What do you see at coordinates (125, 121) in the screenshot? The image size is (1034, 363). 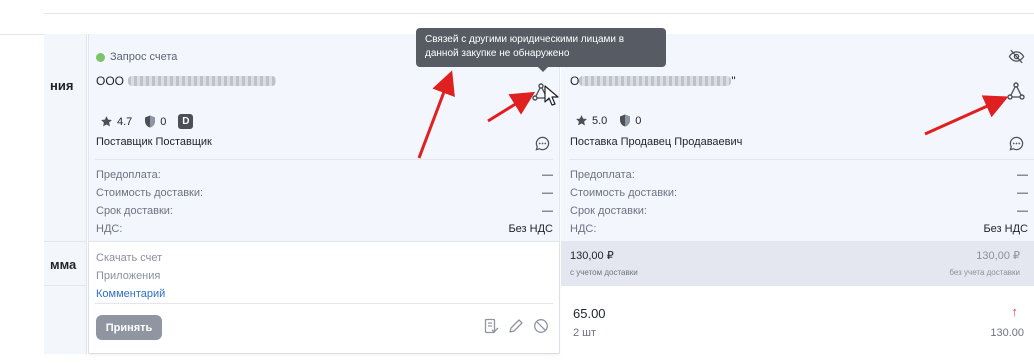 I see `rating-value: 4.7` at bounding box center [125, 121].